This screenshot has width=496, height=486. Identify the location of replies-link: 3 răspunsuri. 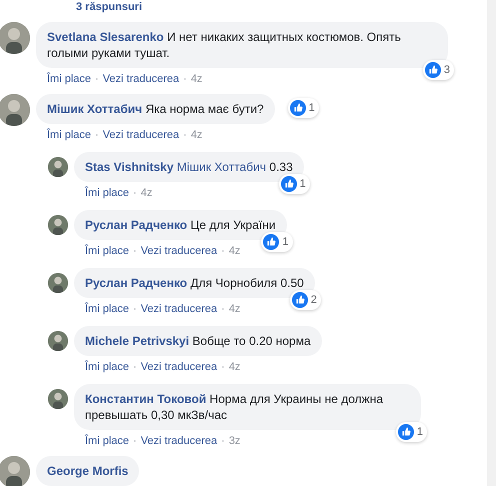
(109, 7).